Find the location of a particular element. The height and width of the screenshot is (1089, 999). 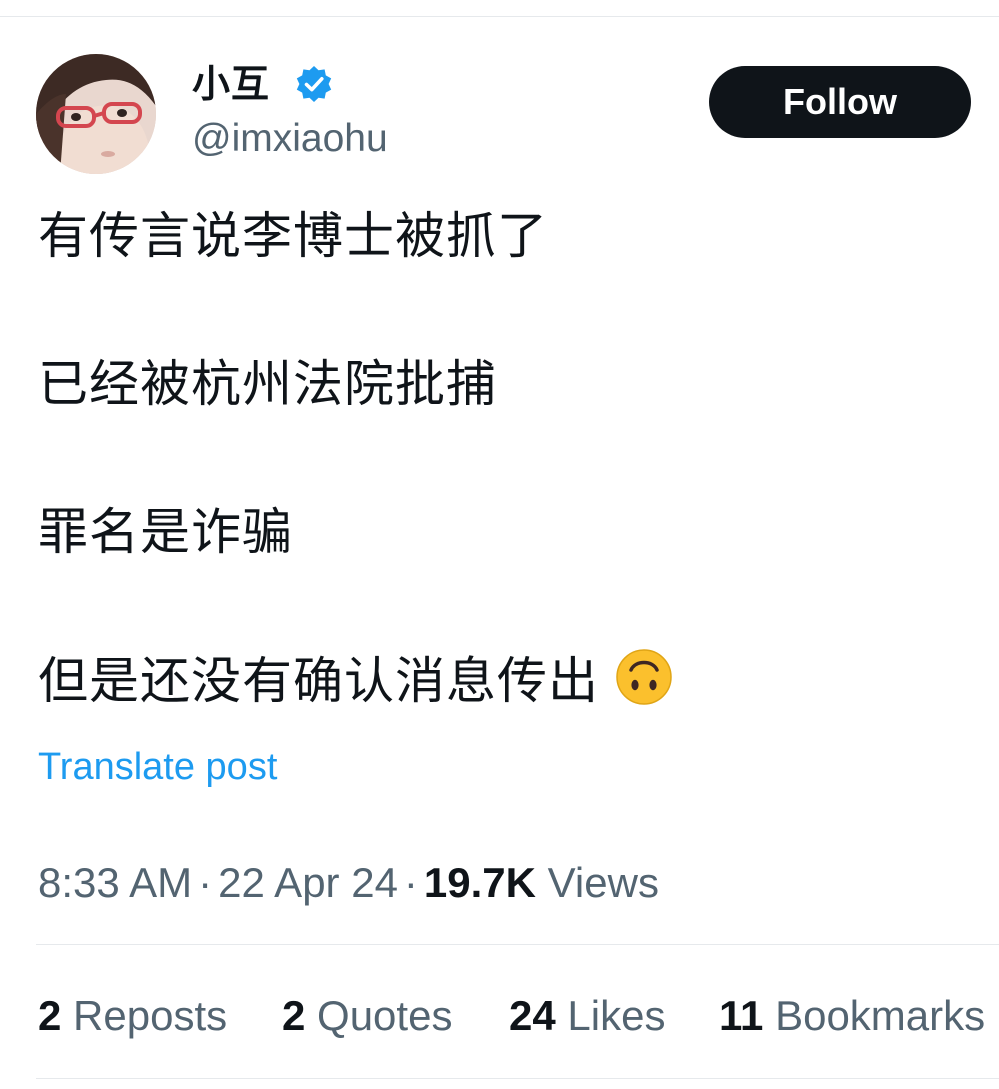

author-handle: @imxiaohu is located at coordinates (290, 139).